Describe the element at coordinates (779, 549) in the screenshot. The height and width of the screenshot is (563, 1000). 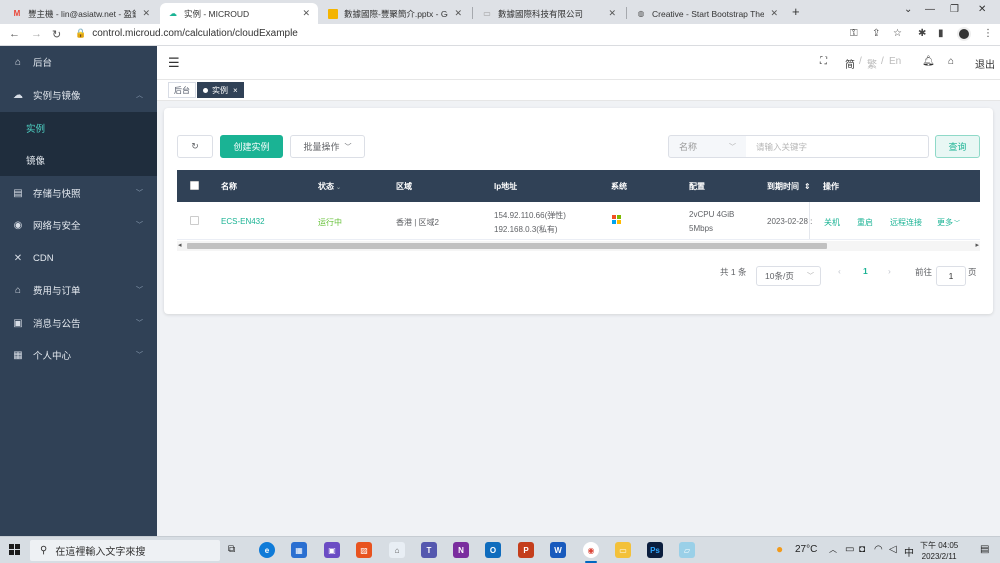
I see `weather-sun-icon: ●` at that location.